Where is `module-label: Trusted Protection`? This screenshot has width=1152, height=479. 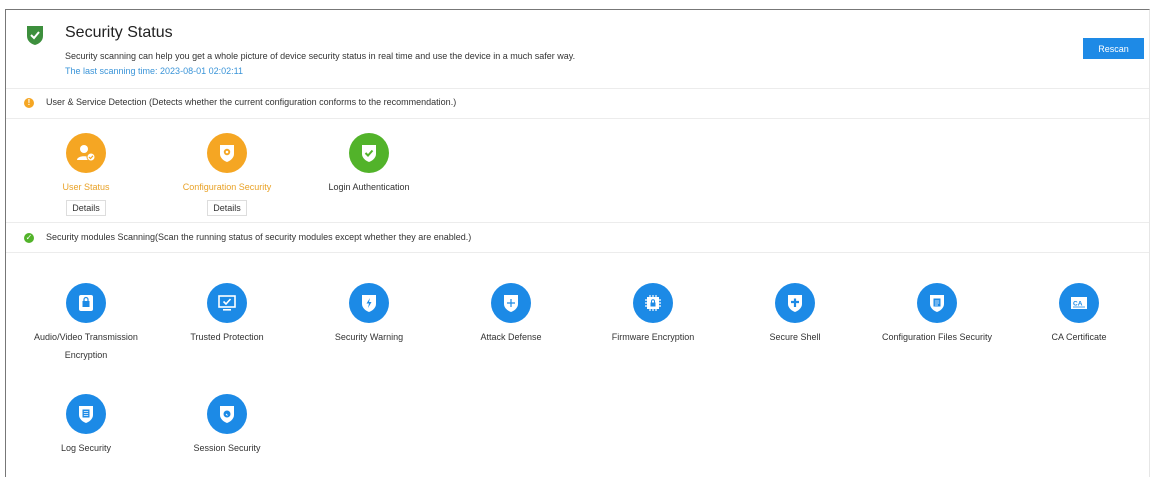
module-label: Trusted Protection is located at coordinates (227, 337).